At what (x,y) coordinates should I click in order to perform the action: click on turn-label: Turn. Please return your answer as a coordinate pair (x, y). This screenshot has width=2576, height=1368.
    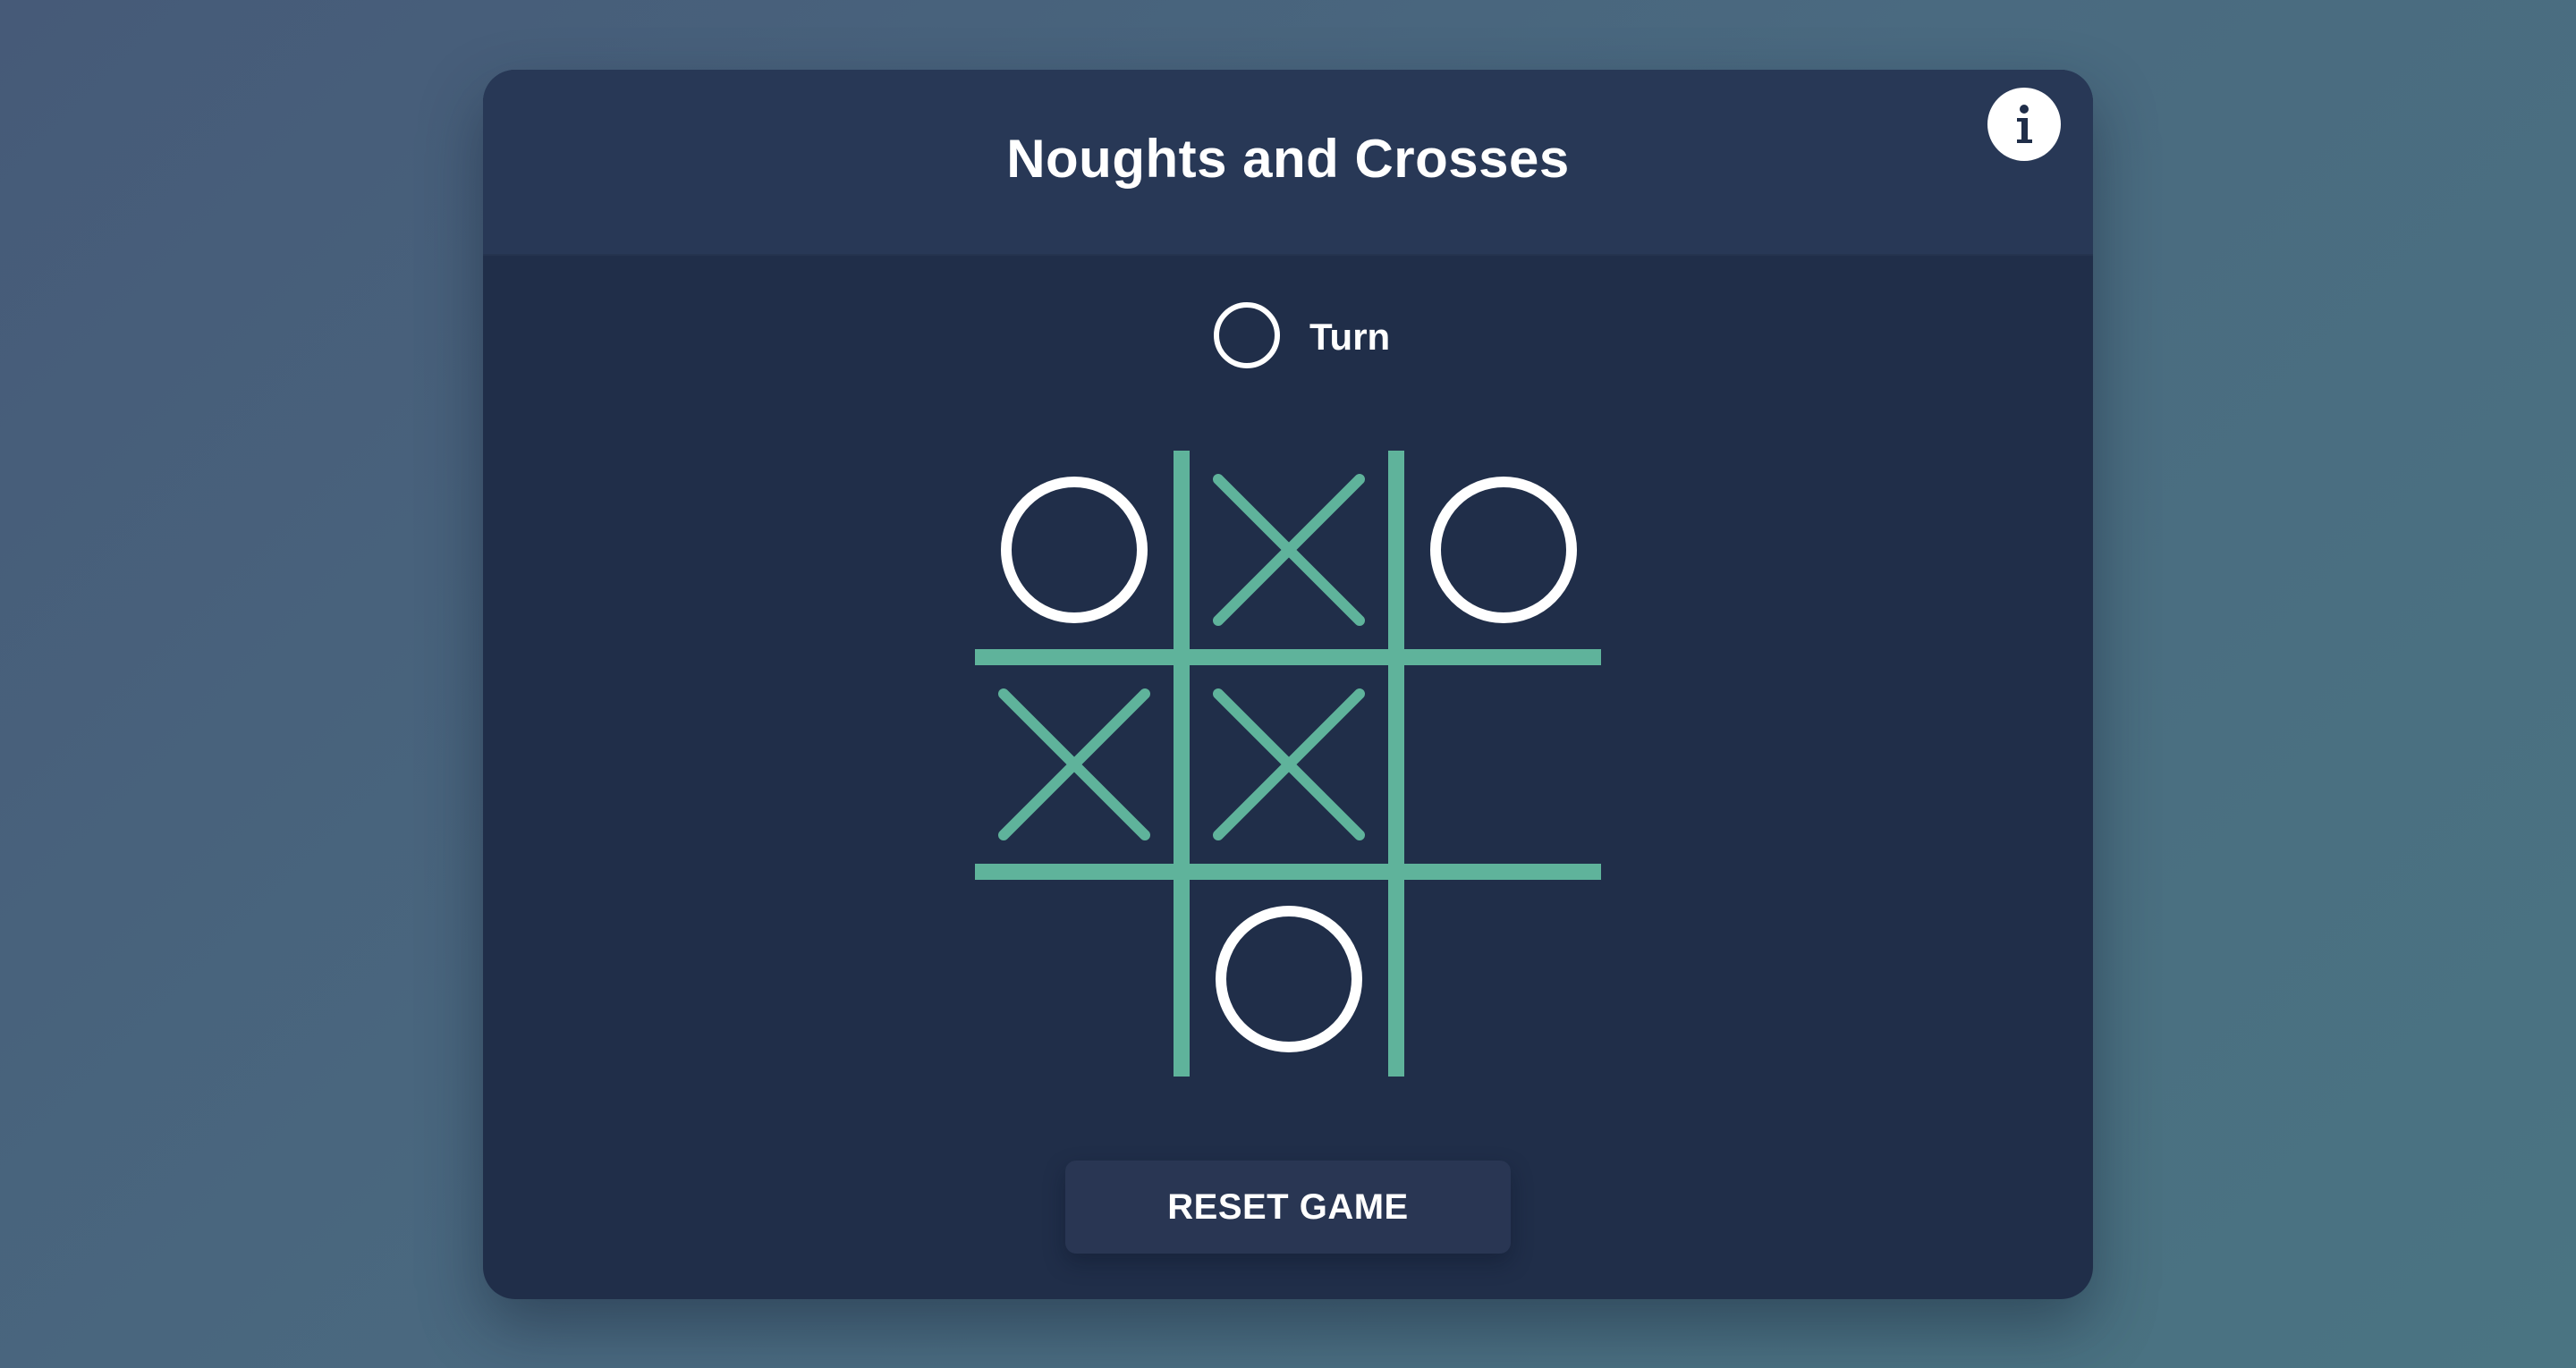
    Looking at the image, I should click on (1350, 337).